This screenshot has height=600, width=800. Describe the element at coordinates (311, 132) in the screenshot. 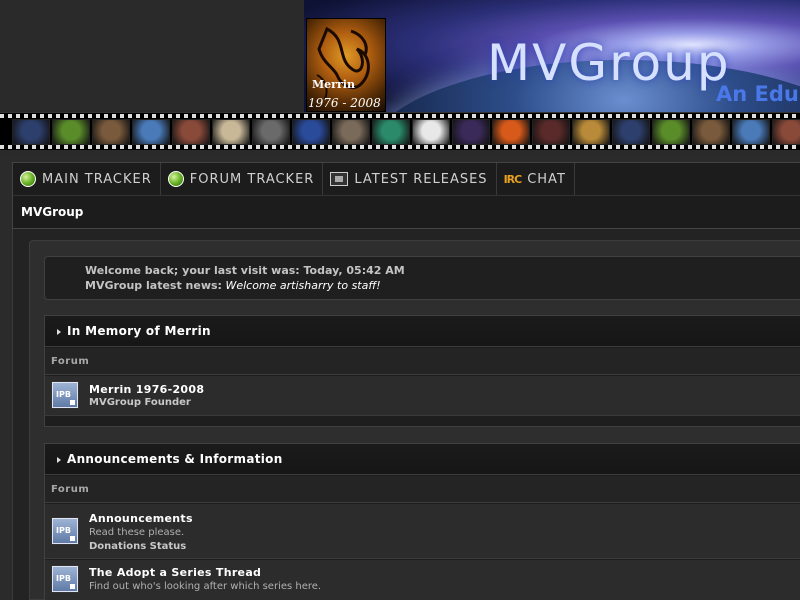

I see `earth-icon` at that location.